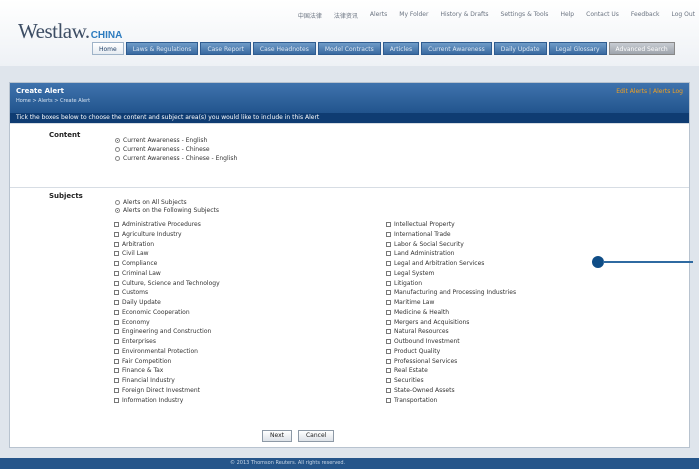 The height and width of the screenshot is (469, 699). I want to click on cancel-button: Cancel, so click(316, 436).